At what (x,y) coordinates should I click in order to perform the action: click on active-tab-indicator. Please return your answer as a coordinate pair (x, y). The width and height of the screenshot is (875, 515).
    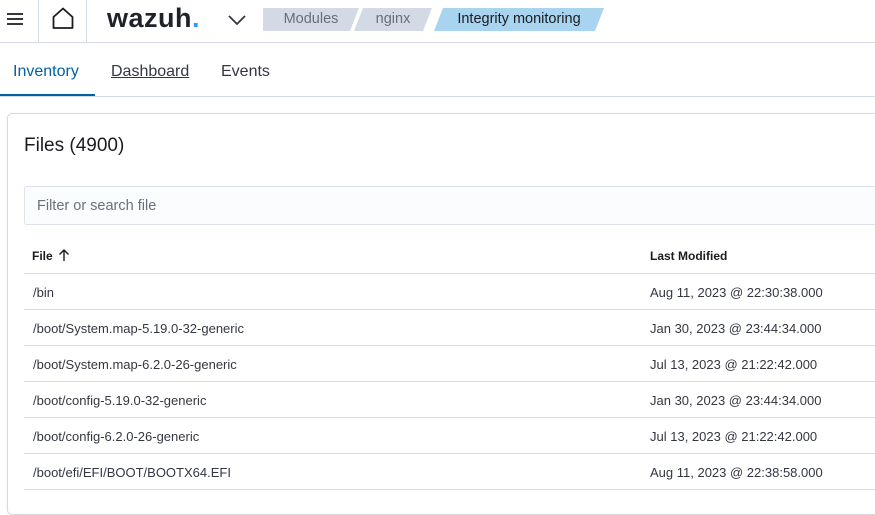
    Looking at the image, I should click on (47, 95).